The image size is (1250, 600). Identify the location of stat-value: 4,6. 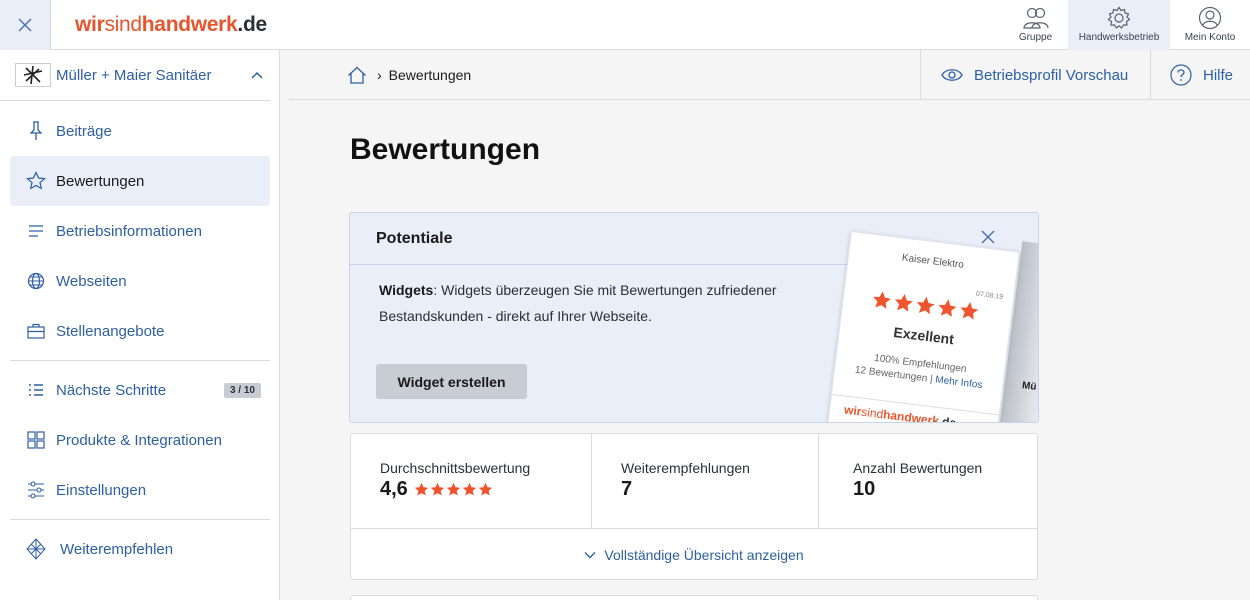
(485, 489).